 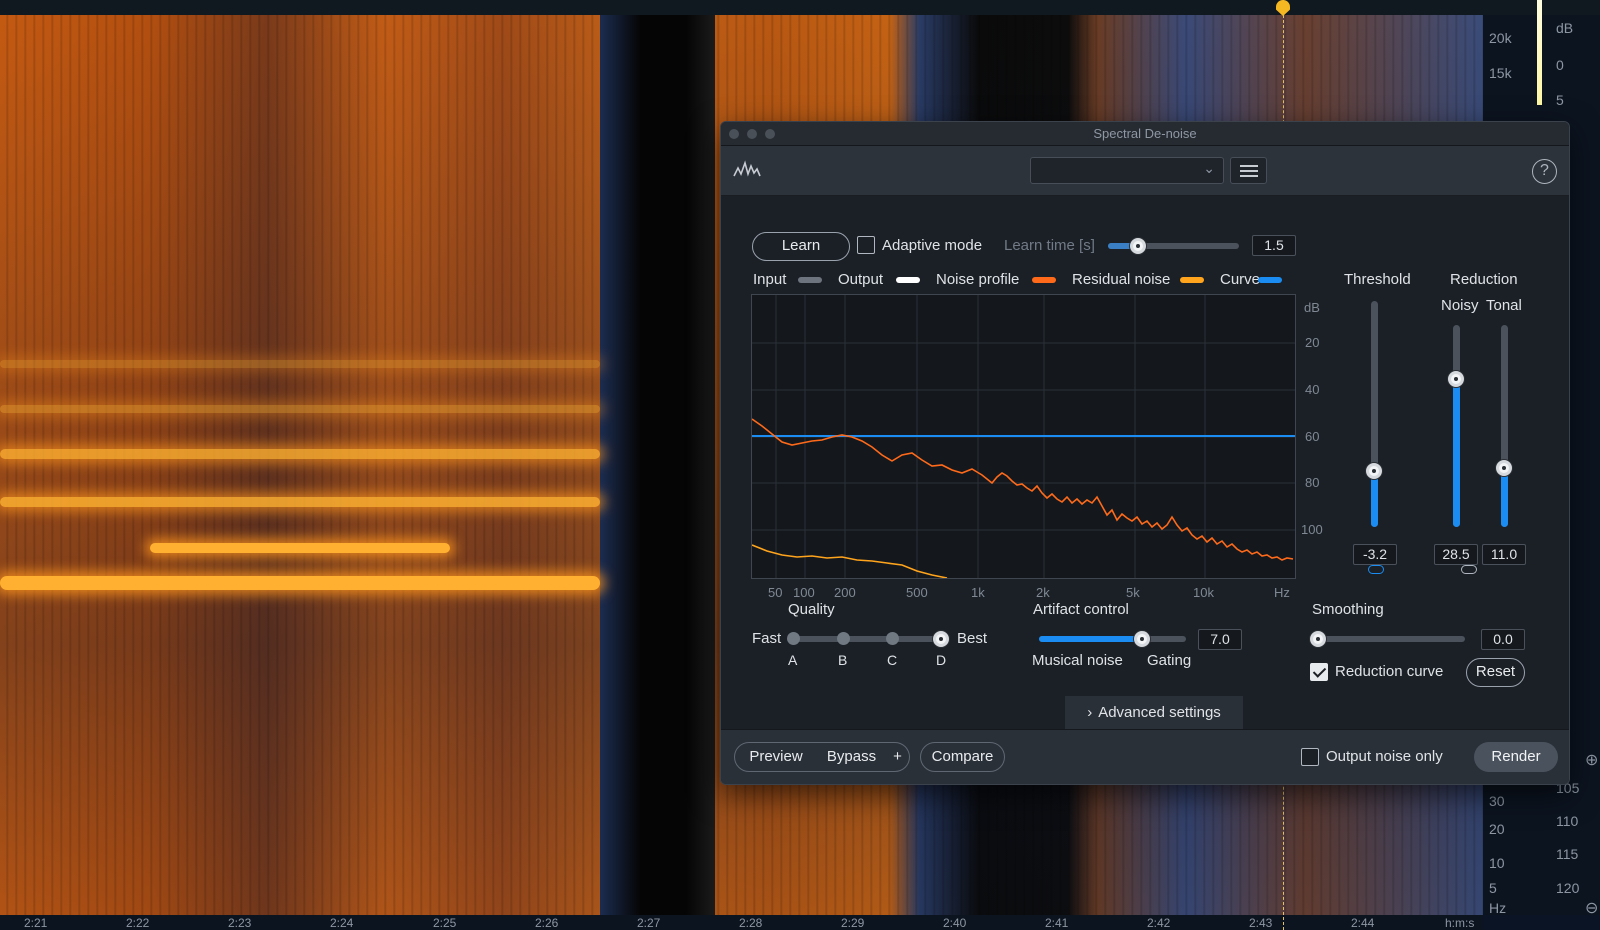 I want to click on reduction-curve-label: Reduction curve, so click(x=1389, y=671).